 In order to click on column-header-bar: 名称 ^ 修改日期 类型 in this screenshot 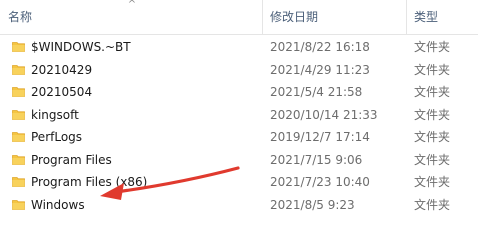, I will do `click(239, 17)`.